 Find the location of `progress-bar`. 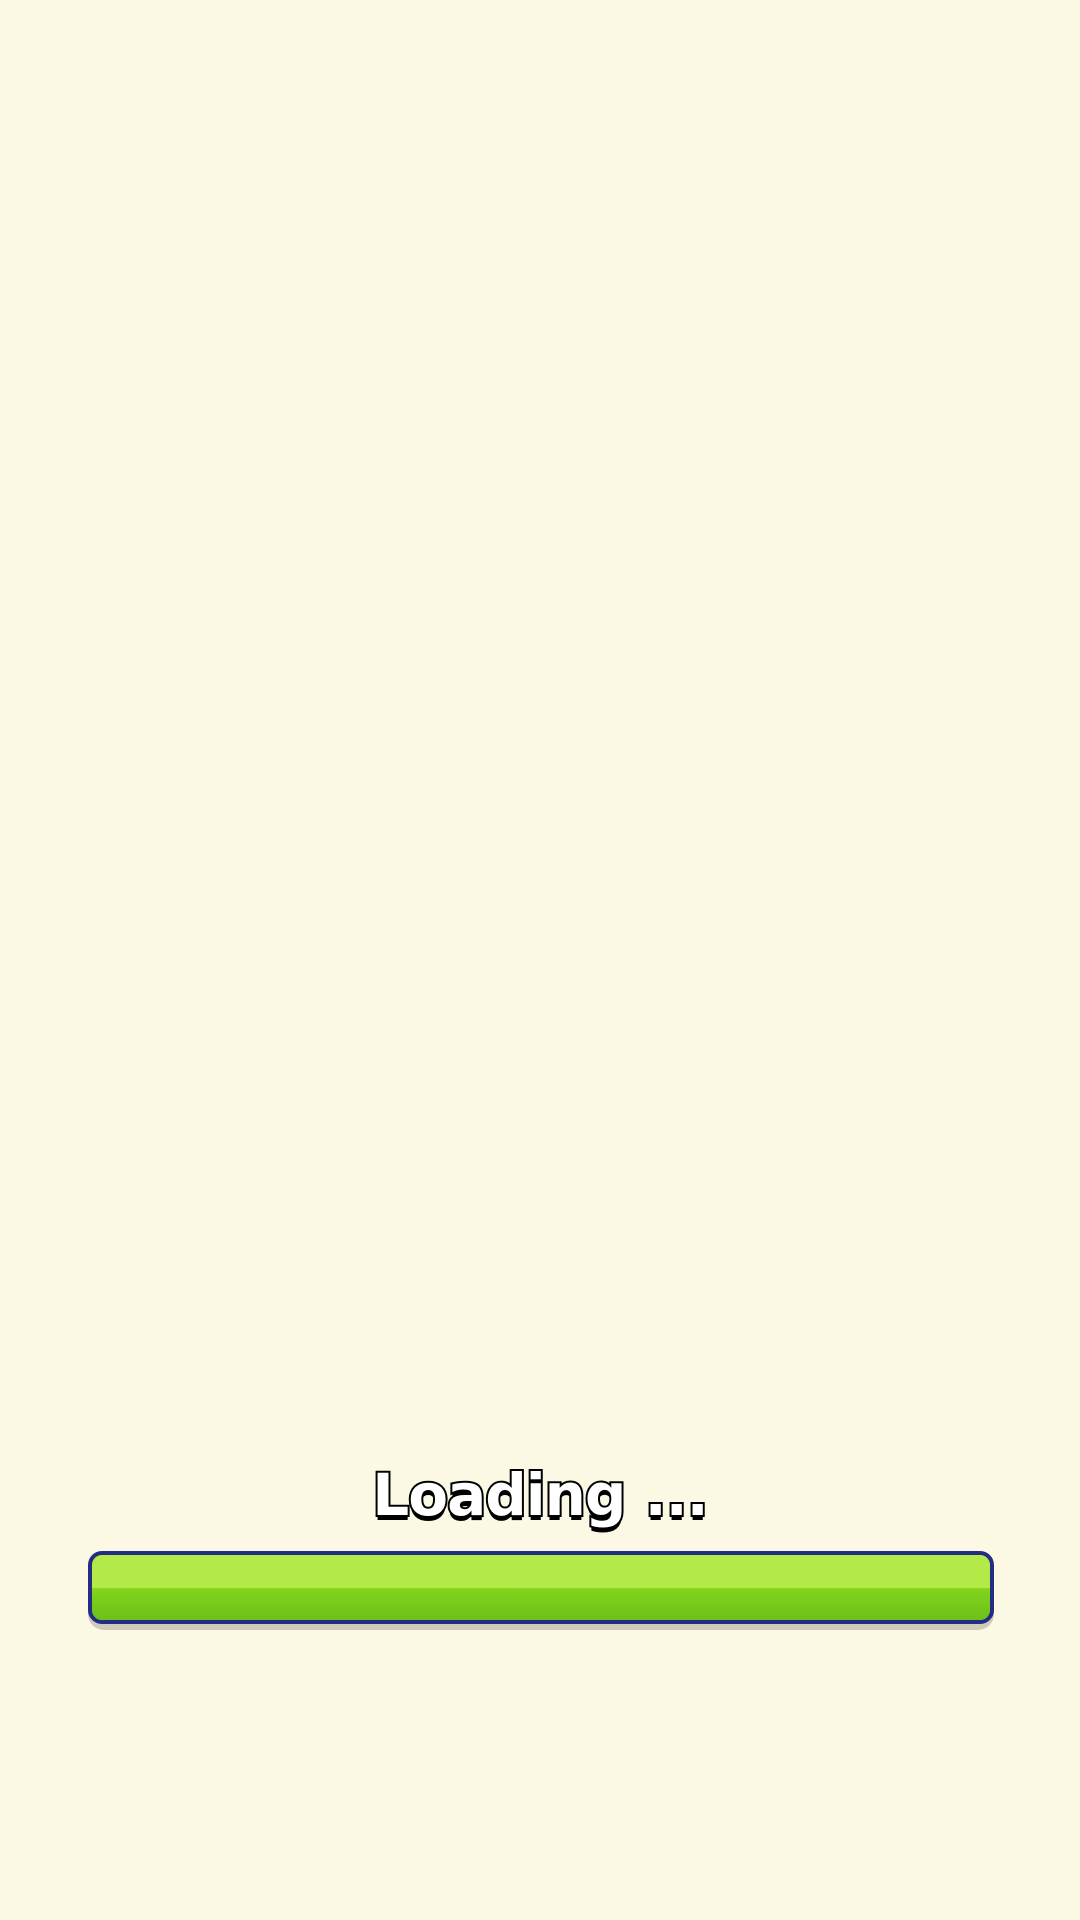

progress-bar is located at coordinates (541, 1587).